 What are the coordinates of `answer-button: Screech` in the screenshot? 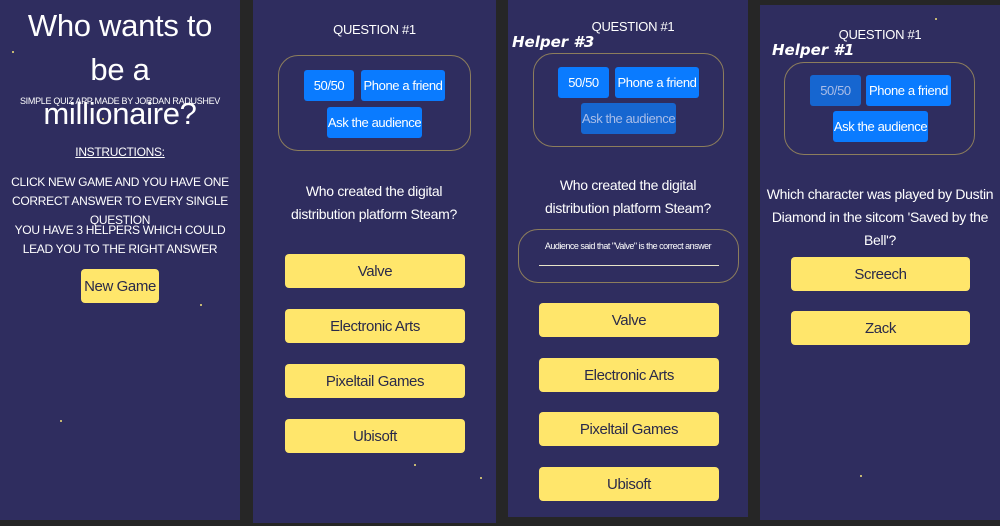 It's located at (880, 274).